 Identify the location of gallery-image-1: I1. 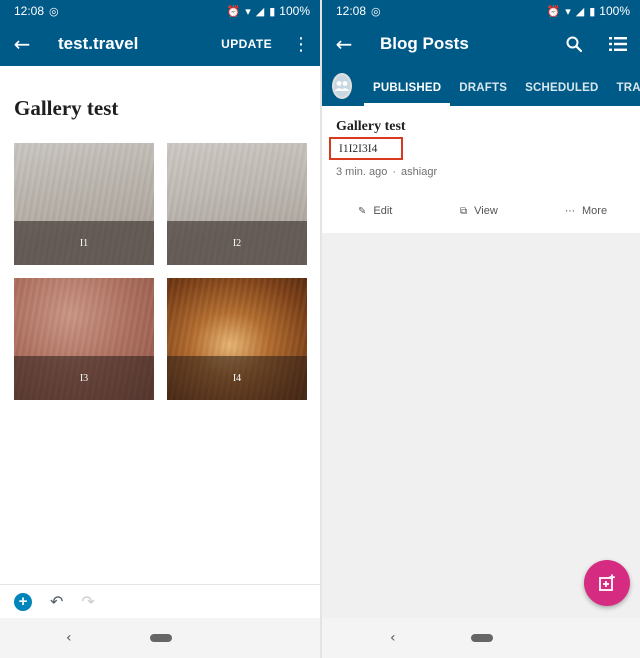
(84, 204).